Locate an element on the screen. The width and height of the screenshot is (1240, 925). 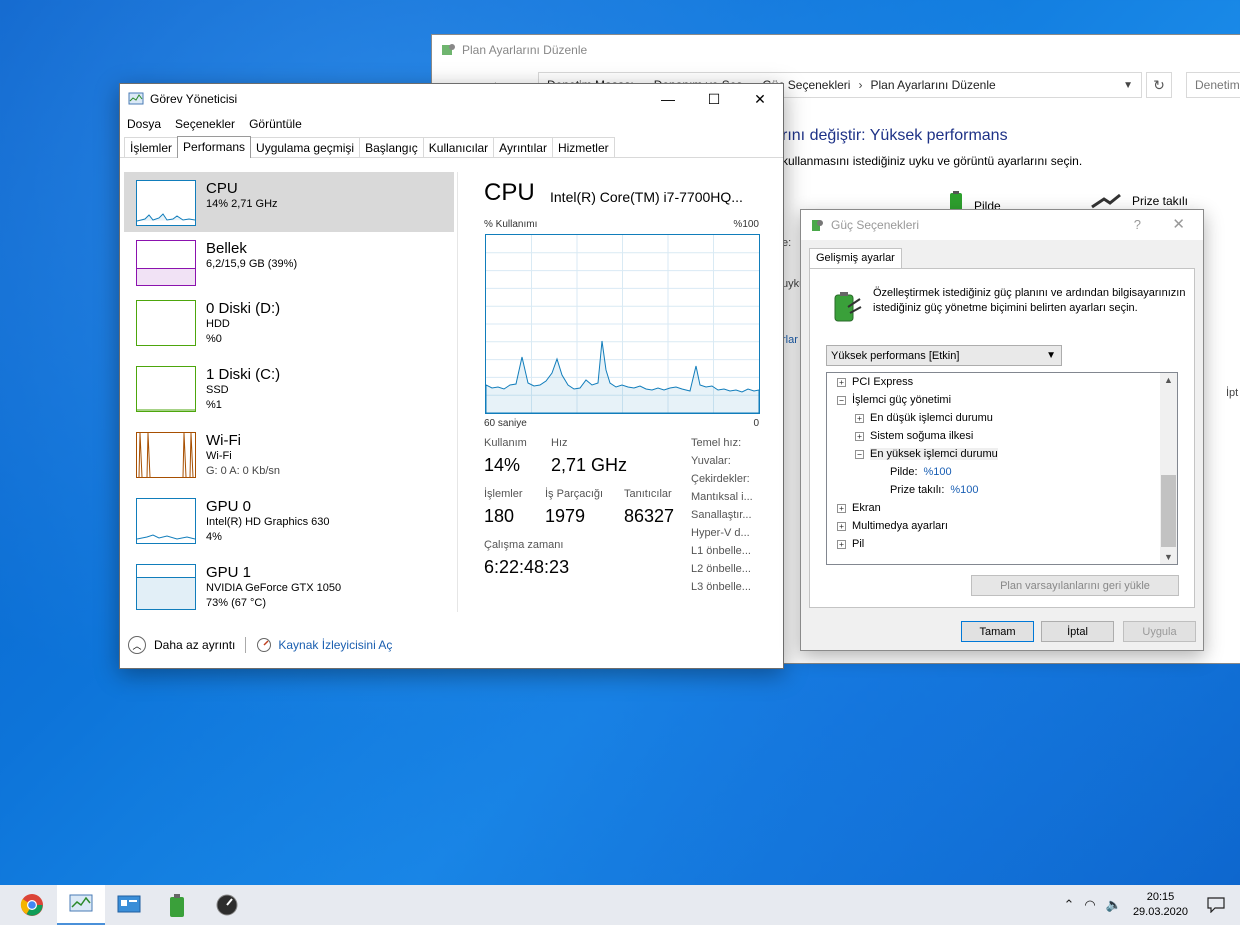
tab-details: Ayrıntılar is located at coordinates (523, 147).